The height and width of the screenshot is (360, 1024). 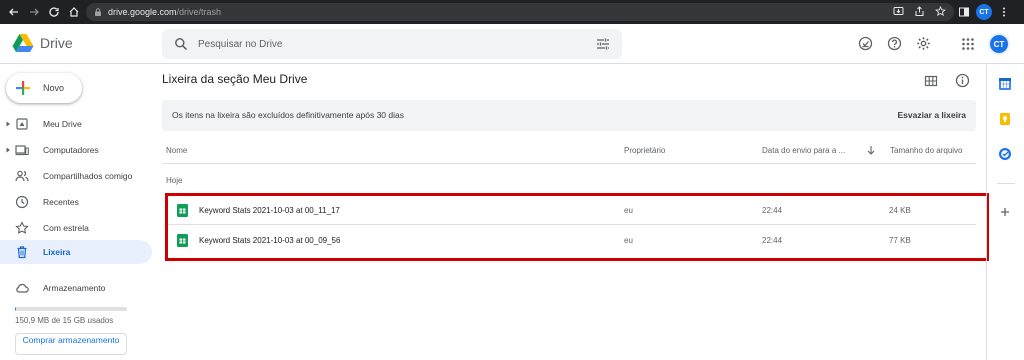 I want to click on url-path: /drive/trash, so click(x=199, y=12).